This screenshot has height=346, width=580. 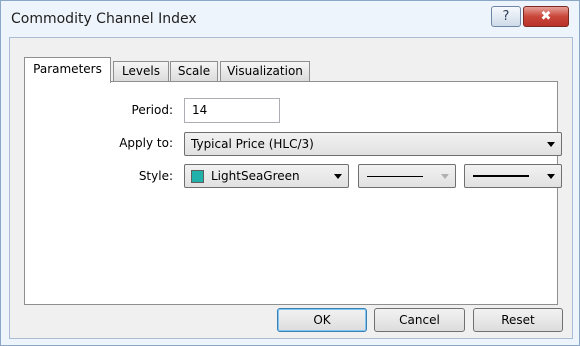 I want to click on close-button: ✖, so click(x=546, y=16).